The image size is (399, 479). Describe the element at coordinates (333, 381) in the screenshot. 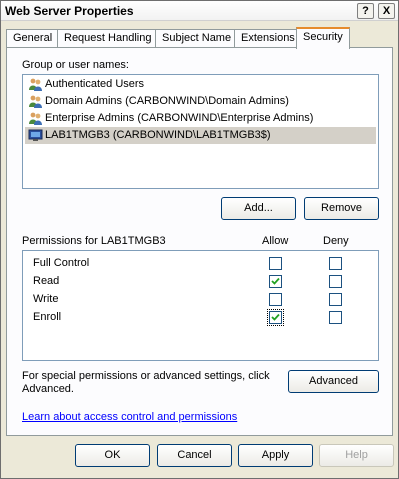

I see `advanced-button: Advanced` at that location.